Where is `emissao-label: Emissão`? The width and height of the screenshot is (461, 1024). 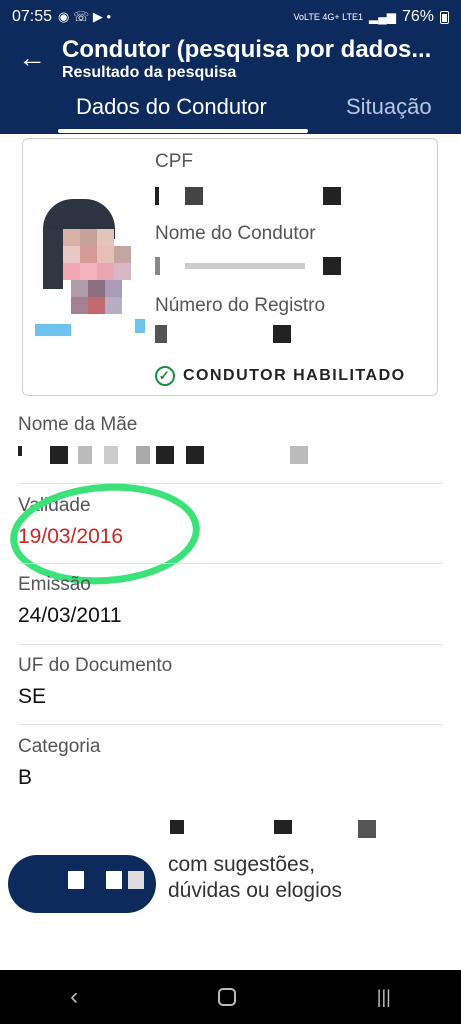 emissao-label: Emissão is located at coordinates (54, 584).